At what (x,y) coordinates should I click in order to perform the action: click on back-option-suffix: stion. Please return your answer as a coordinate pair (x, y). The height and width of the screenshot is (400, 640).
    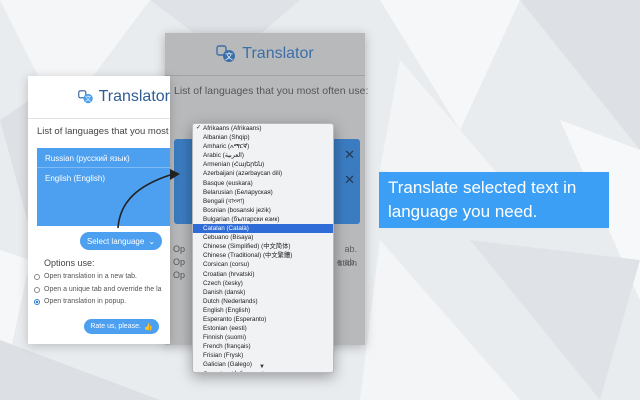
    Looking at the image, I should click on (347, 263).